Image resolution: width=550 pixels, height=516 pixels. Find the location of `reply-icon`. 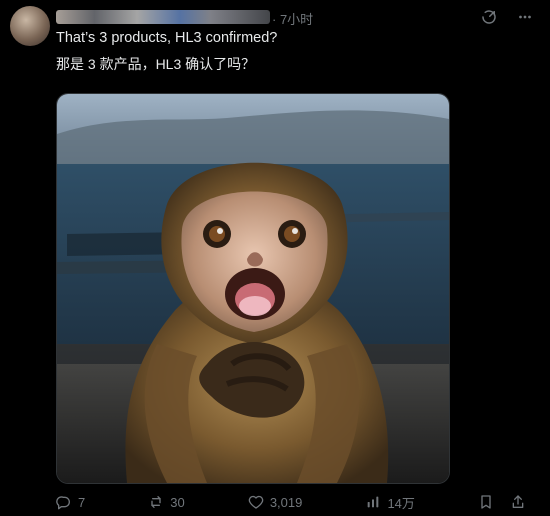

reply-icon is located at coordinates (64, 502).